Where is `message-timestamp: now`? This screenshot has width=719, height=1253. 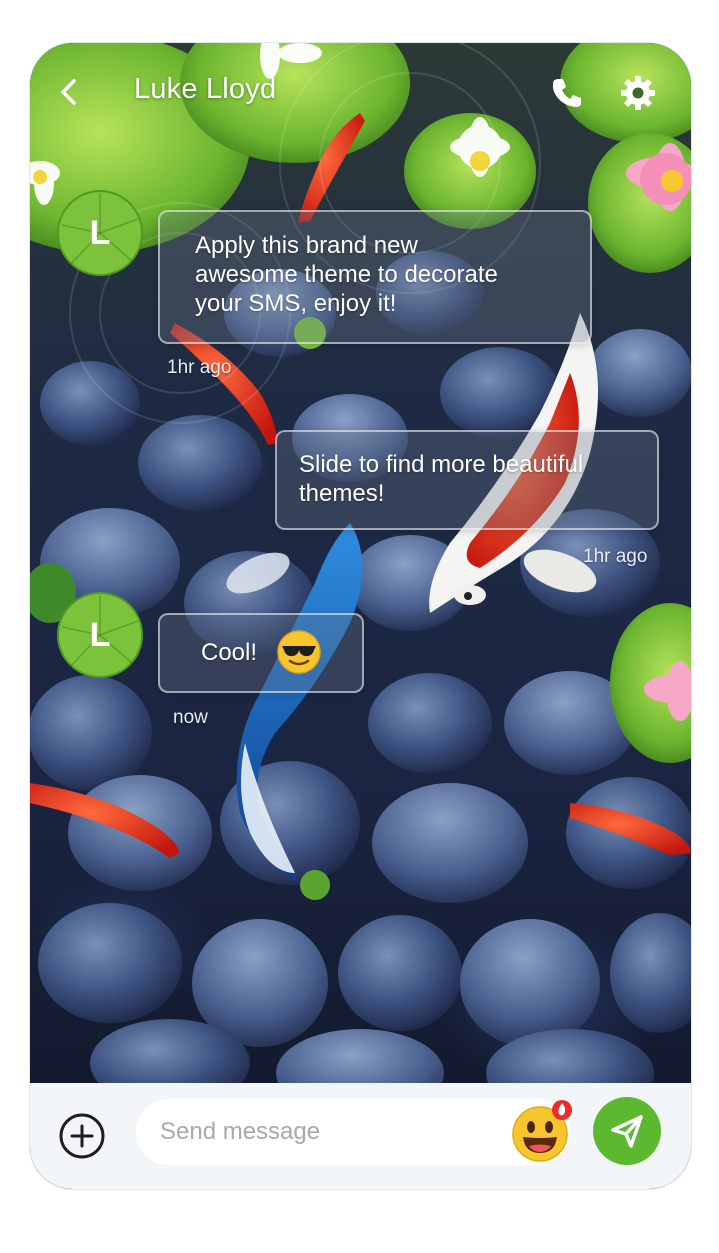 message-timestamp: now is located at coordinates (190, 717).